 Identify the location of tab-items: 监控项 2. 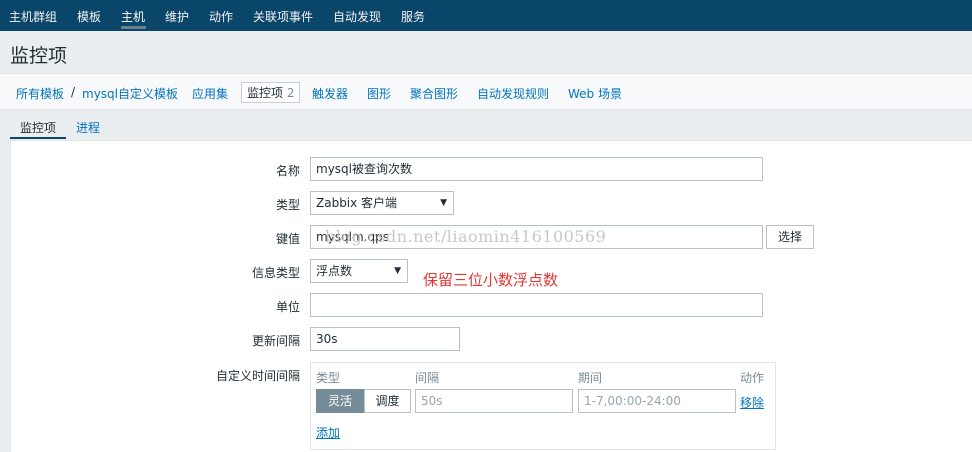
(271, 92).